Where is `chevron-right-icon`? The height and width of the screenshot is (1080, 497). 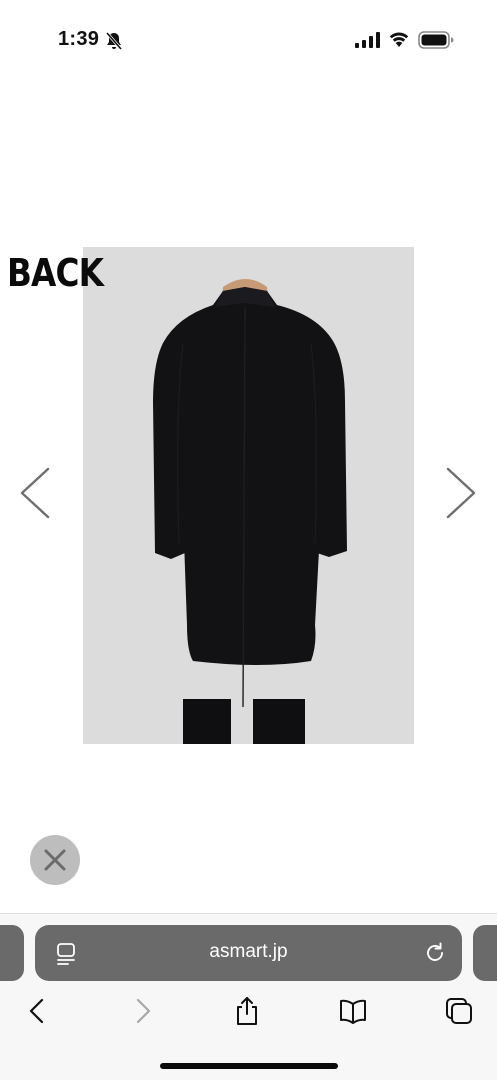
chevron-right-icon is located at coordinates (461, 493).